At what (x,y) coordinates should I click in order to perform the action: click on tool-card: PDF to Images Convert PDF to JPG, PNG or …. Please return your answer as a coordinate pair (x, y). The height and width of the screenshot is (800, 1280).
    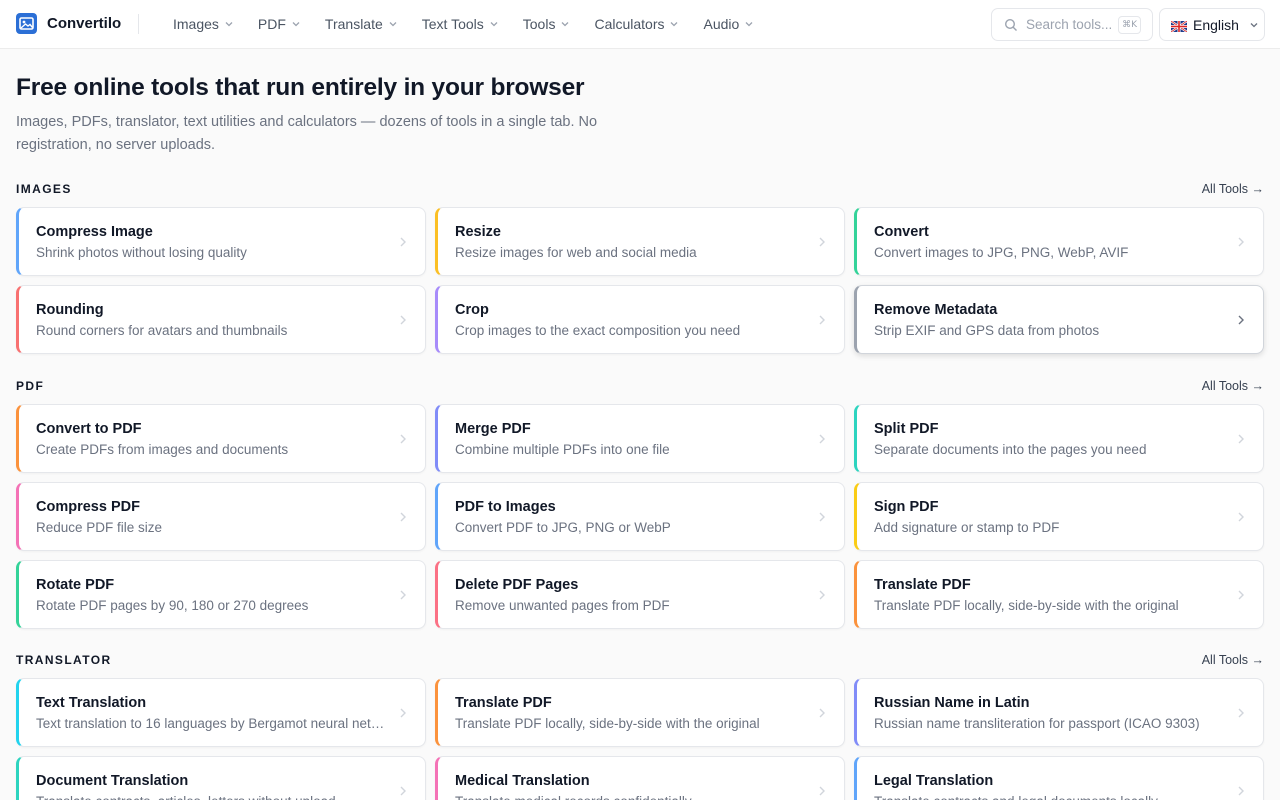
    Looking at the image, I should click on (640, 516).